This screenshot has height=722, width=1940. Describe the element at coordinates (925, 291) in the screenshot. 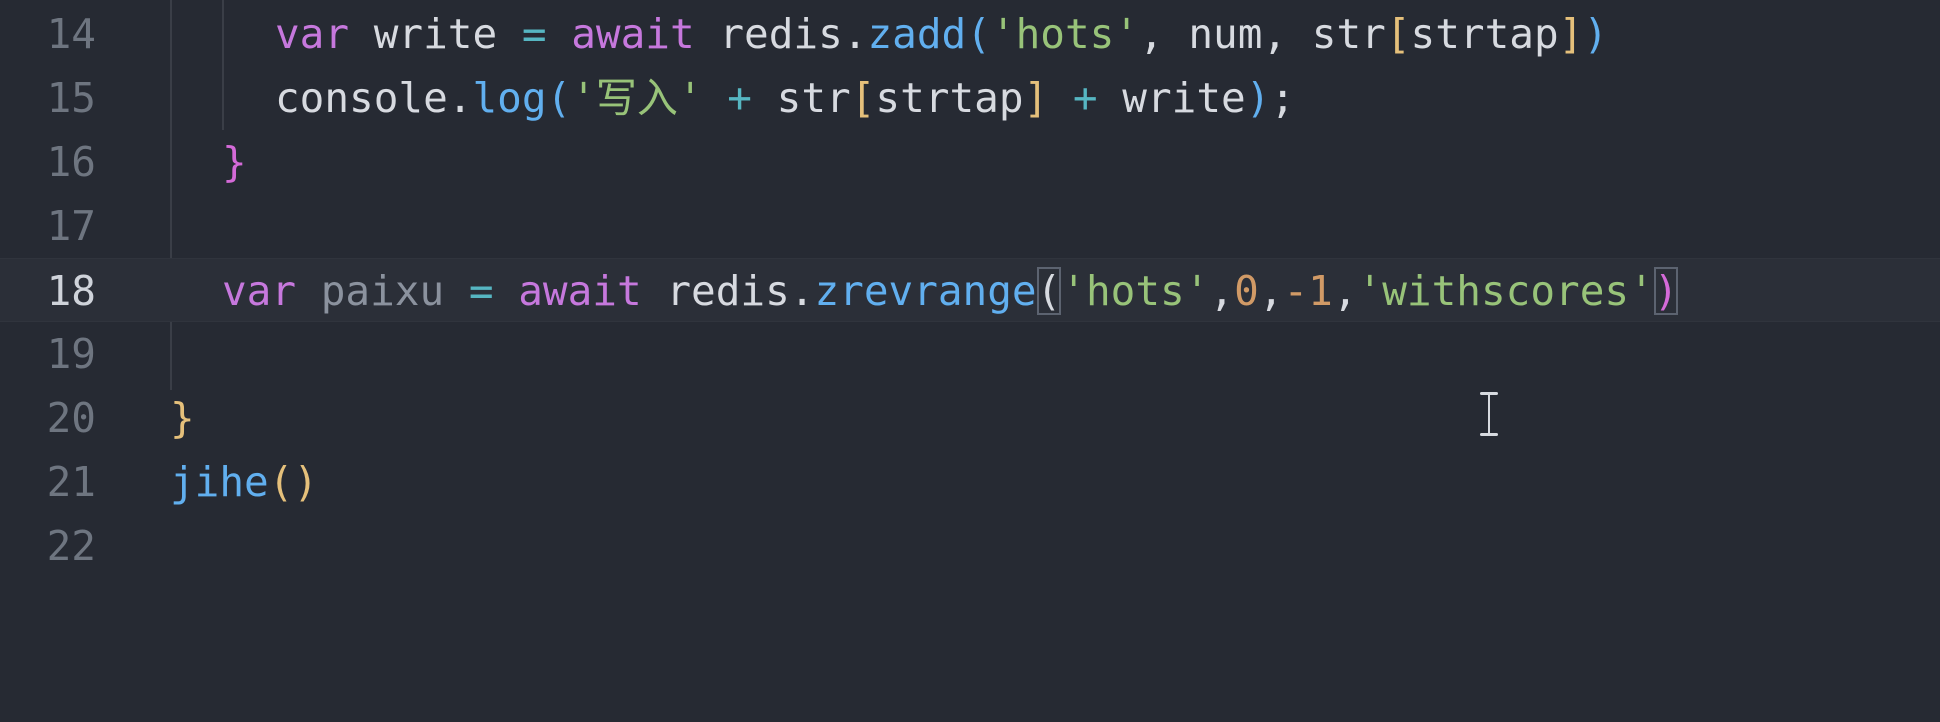

I see `function-name: zrevrange` at that location.